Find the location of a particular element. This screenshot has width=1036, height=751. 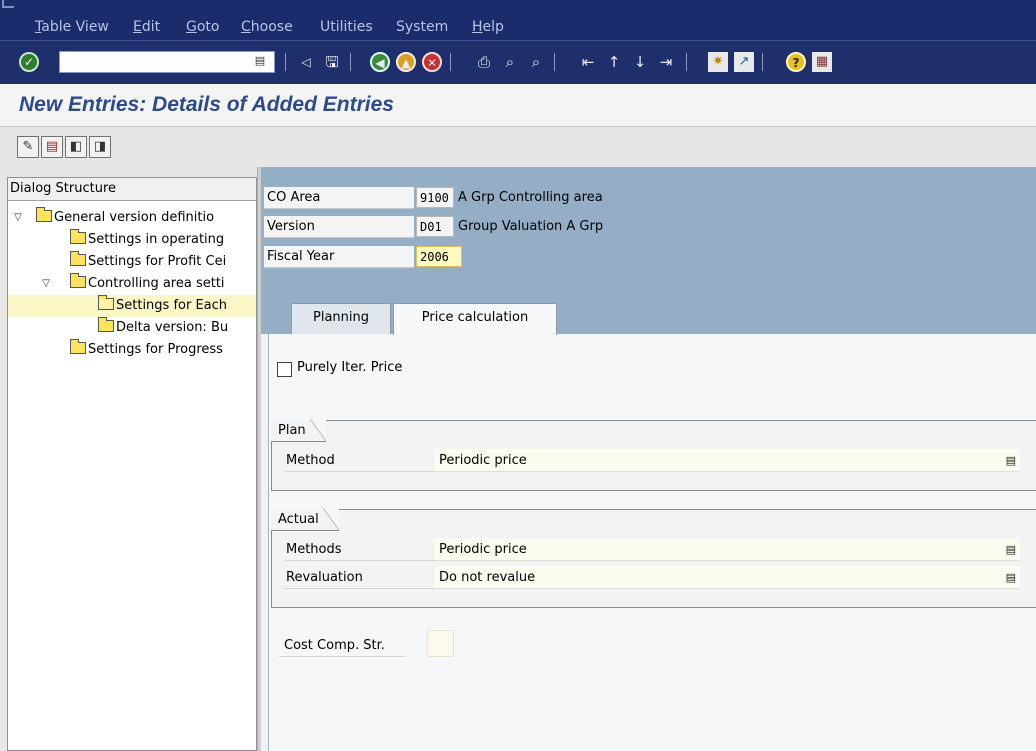

nav-item-settings-operating: Settings in operating is located at coordinates (132, 240).